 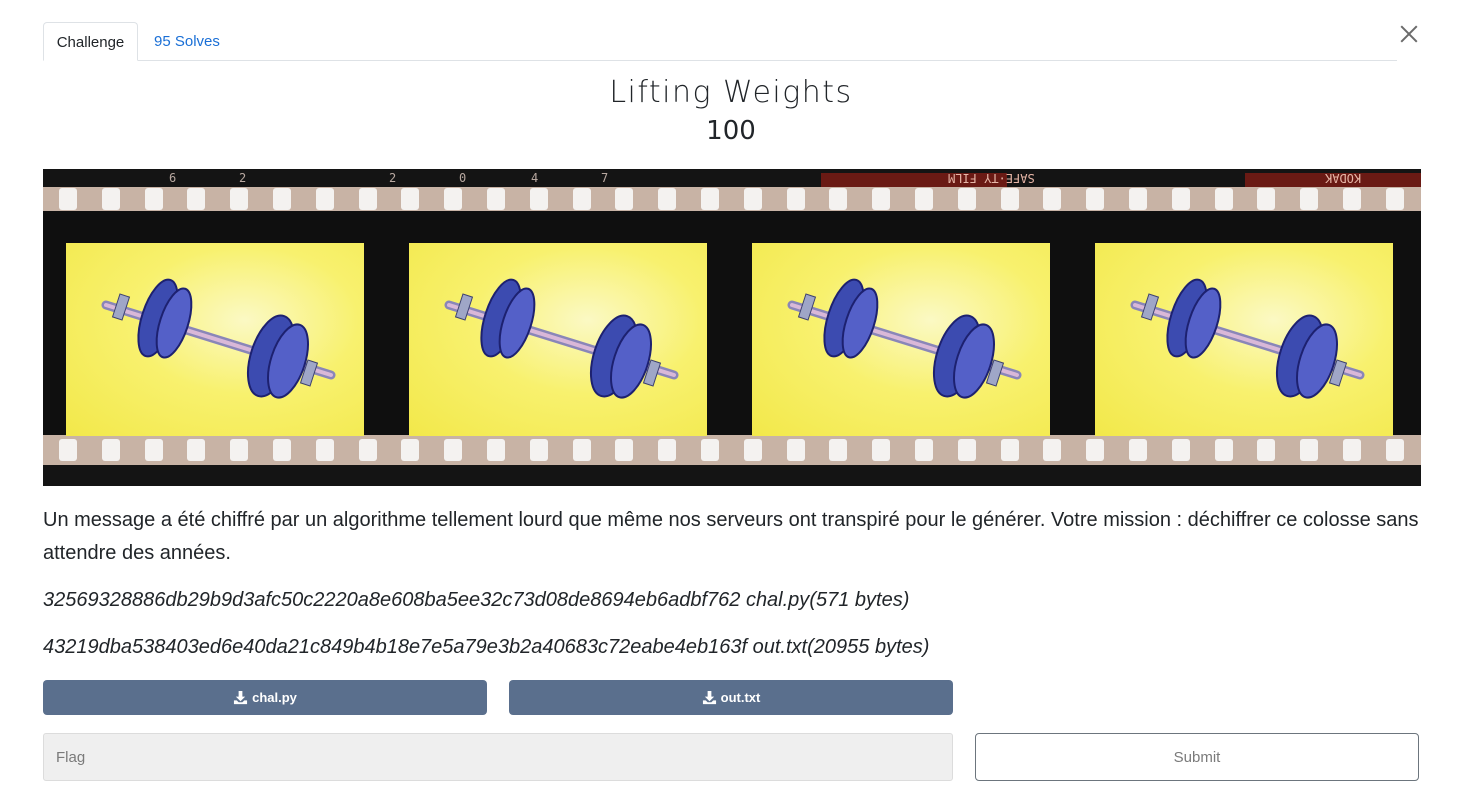 What do you see at coordinates (731, 131) in the screenshot?
I see `challenge-points: 100` at bounding box center [731, 131].